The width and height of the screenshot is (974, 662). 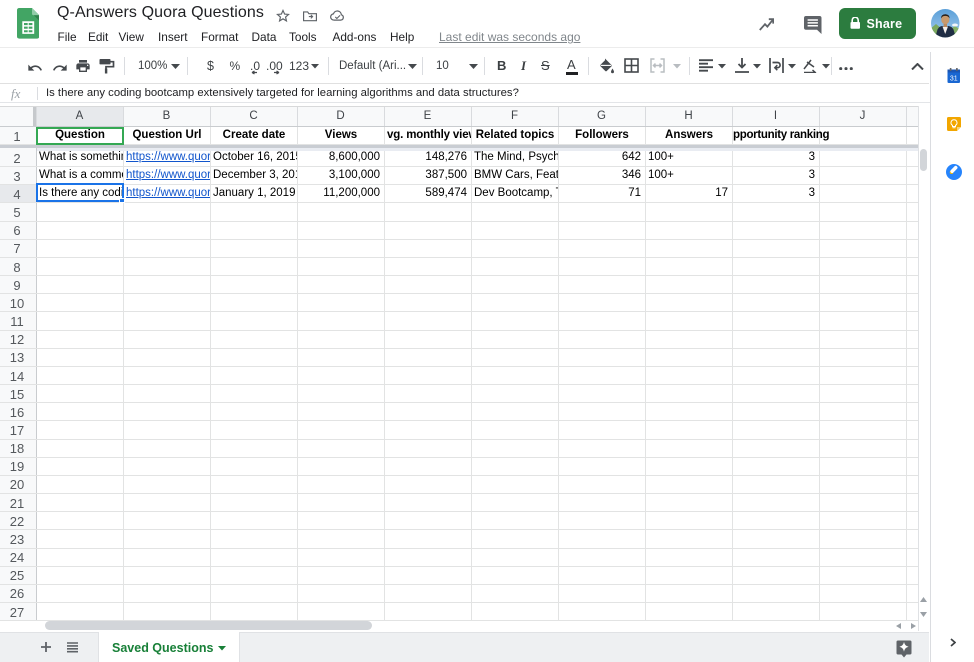 What do you see at coordinates (953, 79) in the screenshot?
I see `svg-text: 31` at bounding box center [953, 79].